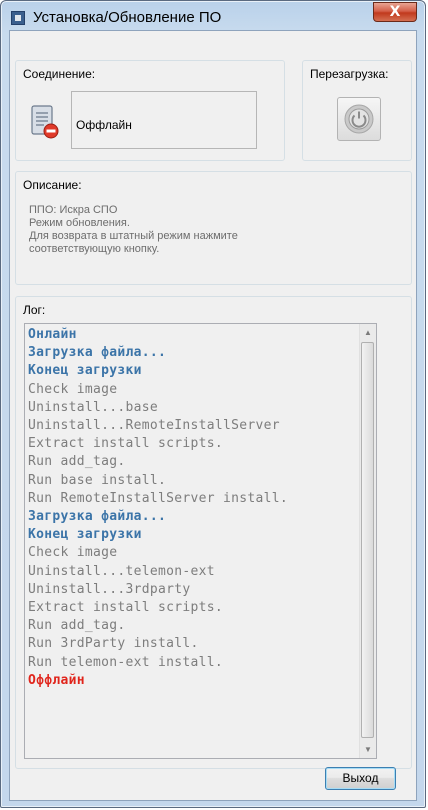  I want to click on title-bar: Установка/Обновление ПО X, so click(213, 16).